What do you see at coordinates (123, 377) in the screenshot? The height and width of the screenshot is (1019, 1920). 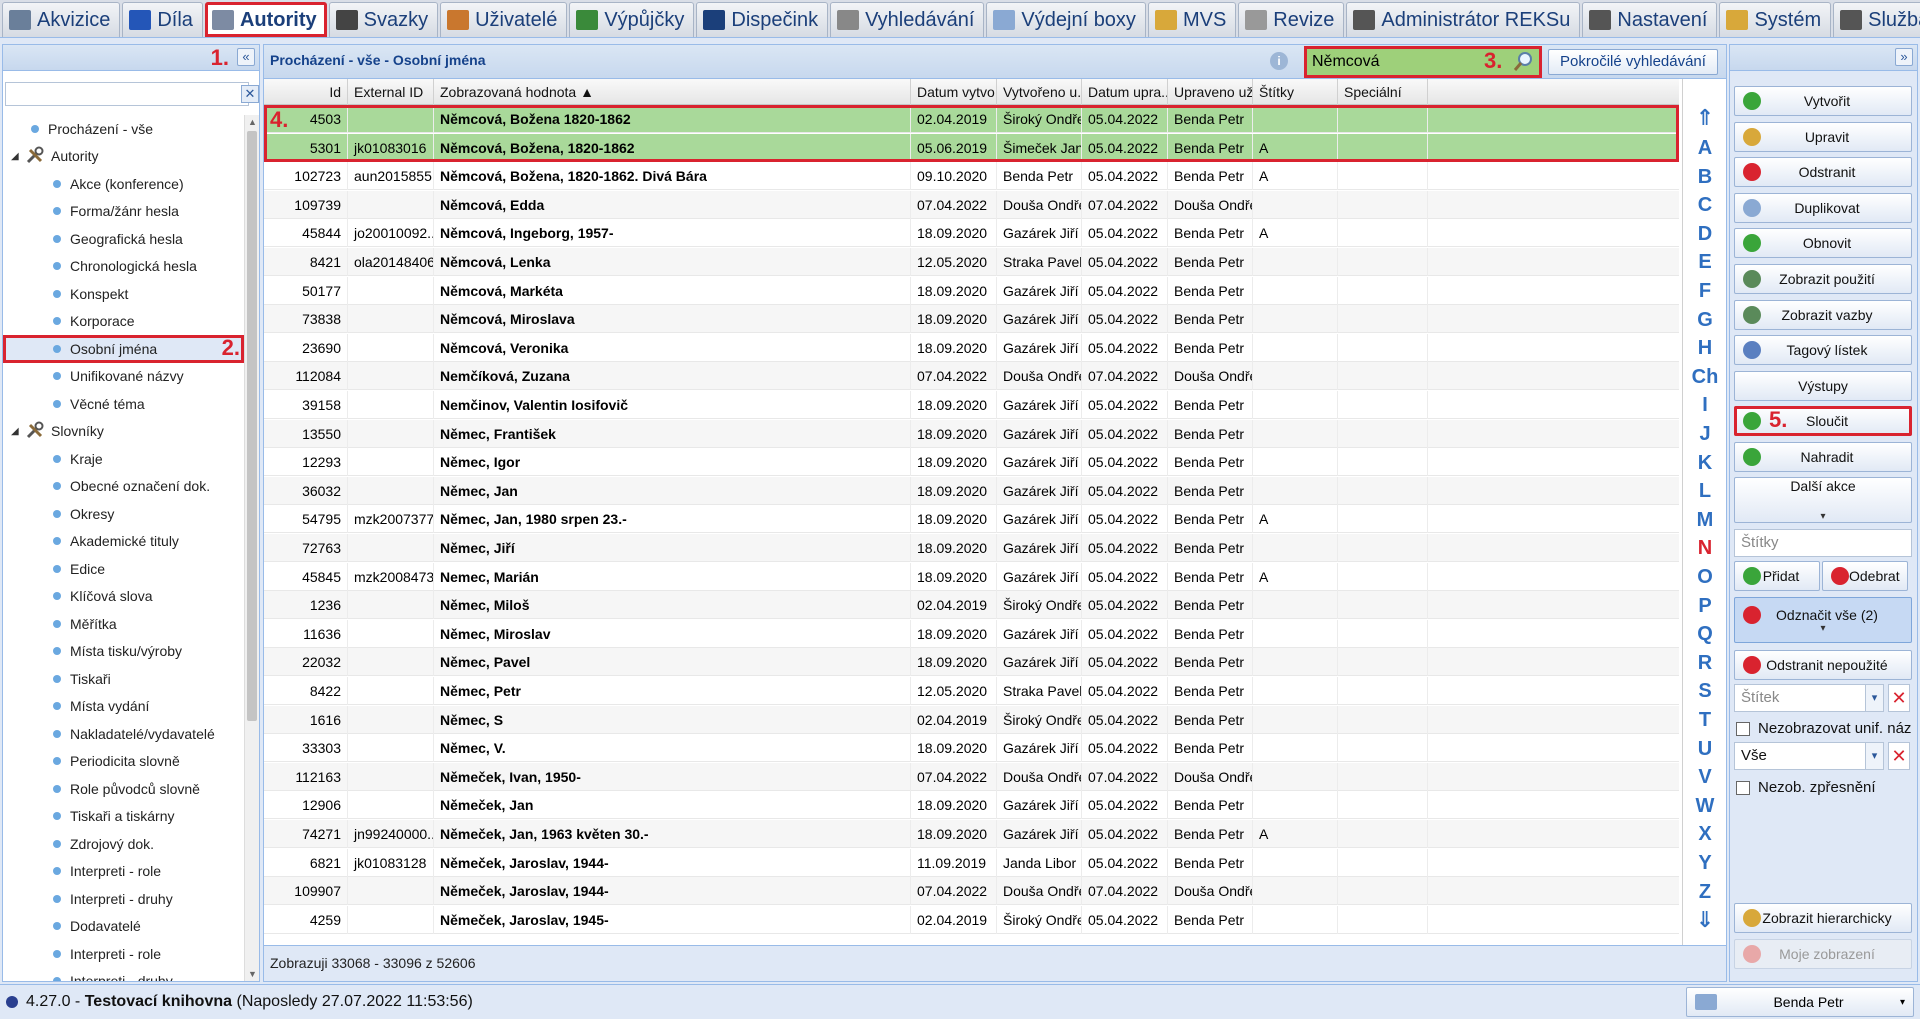 I see `tree-item: Unifikované názvy` at bounding box center [123, 377].